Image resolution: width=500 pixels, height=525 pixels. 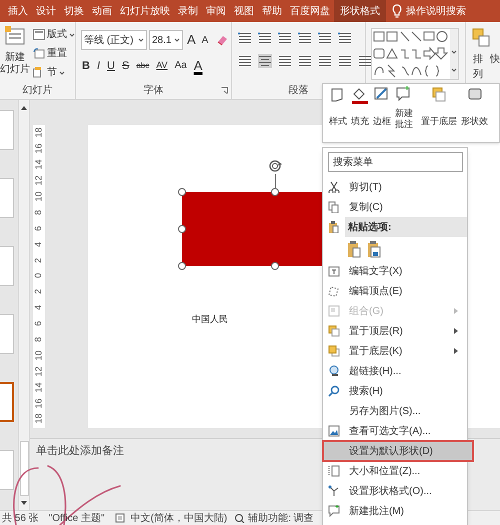 I want to click on mini-toolbar-button: 填充, so click(x=360, y=113).